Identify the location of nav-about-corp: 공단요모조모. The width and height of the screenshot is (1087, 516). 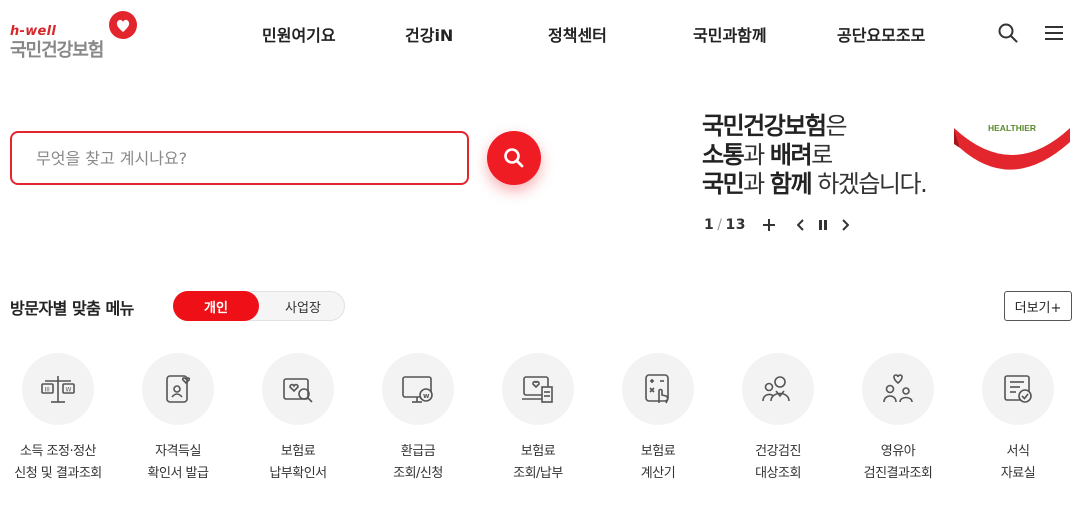
(881, 34).